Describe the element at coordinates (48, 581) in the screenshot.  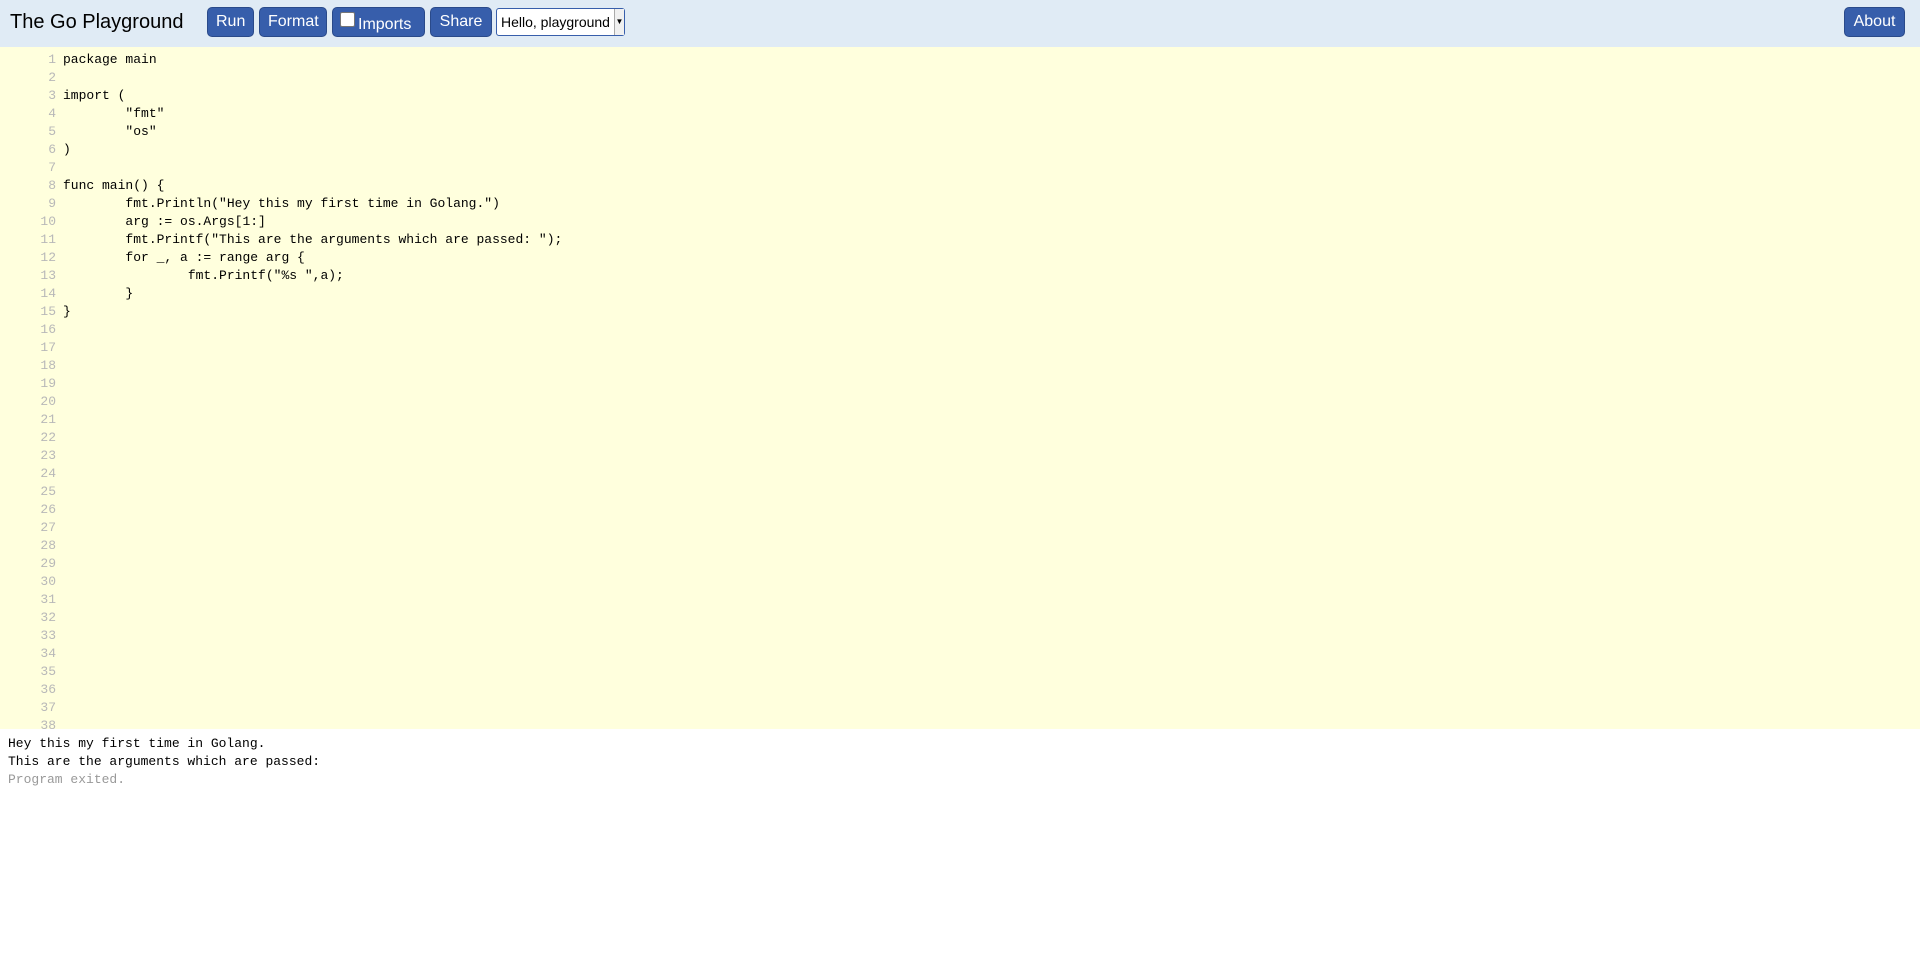
I see `line-number: 30` at that location.